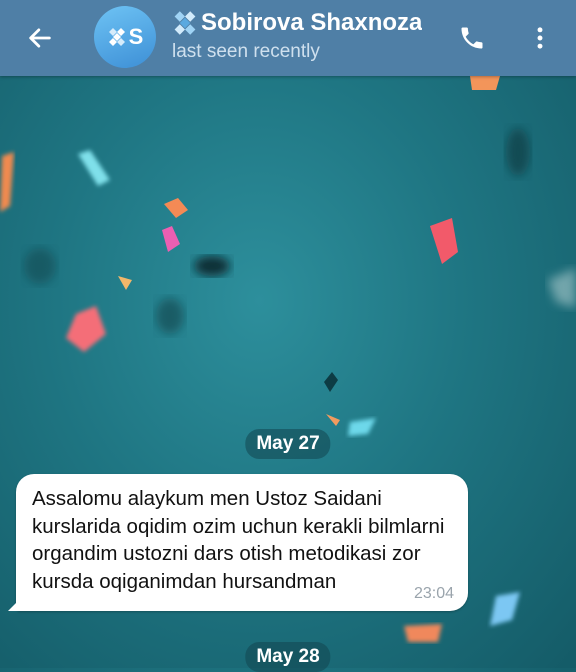 This screenshot has height=672, width=576. I want to click on arrow-left-icon, so click(40, 38).